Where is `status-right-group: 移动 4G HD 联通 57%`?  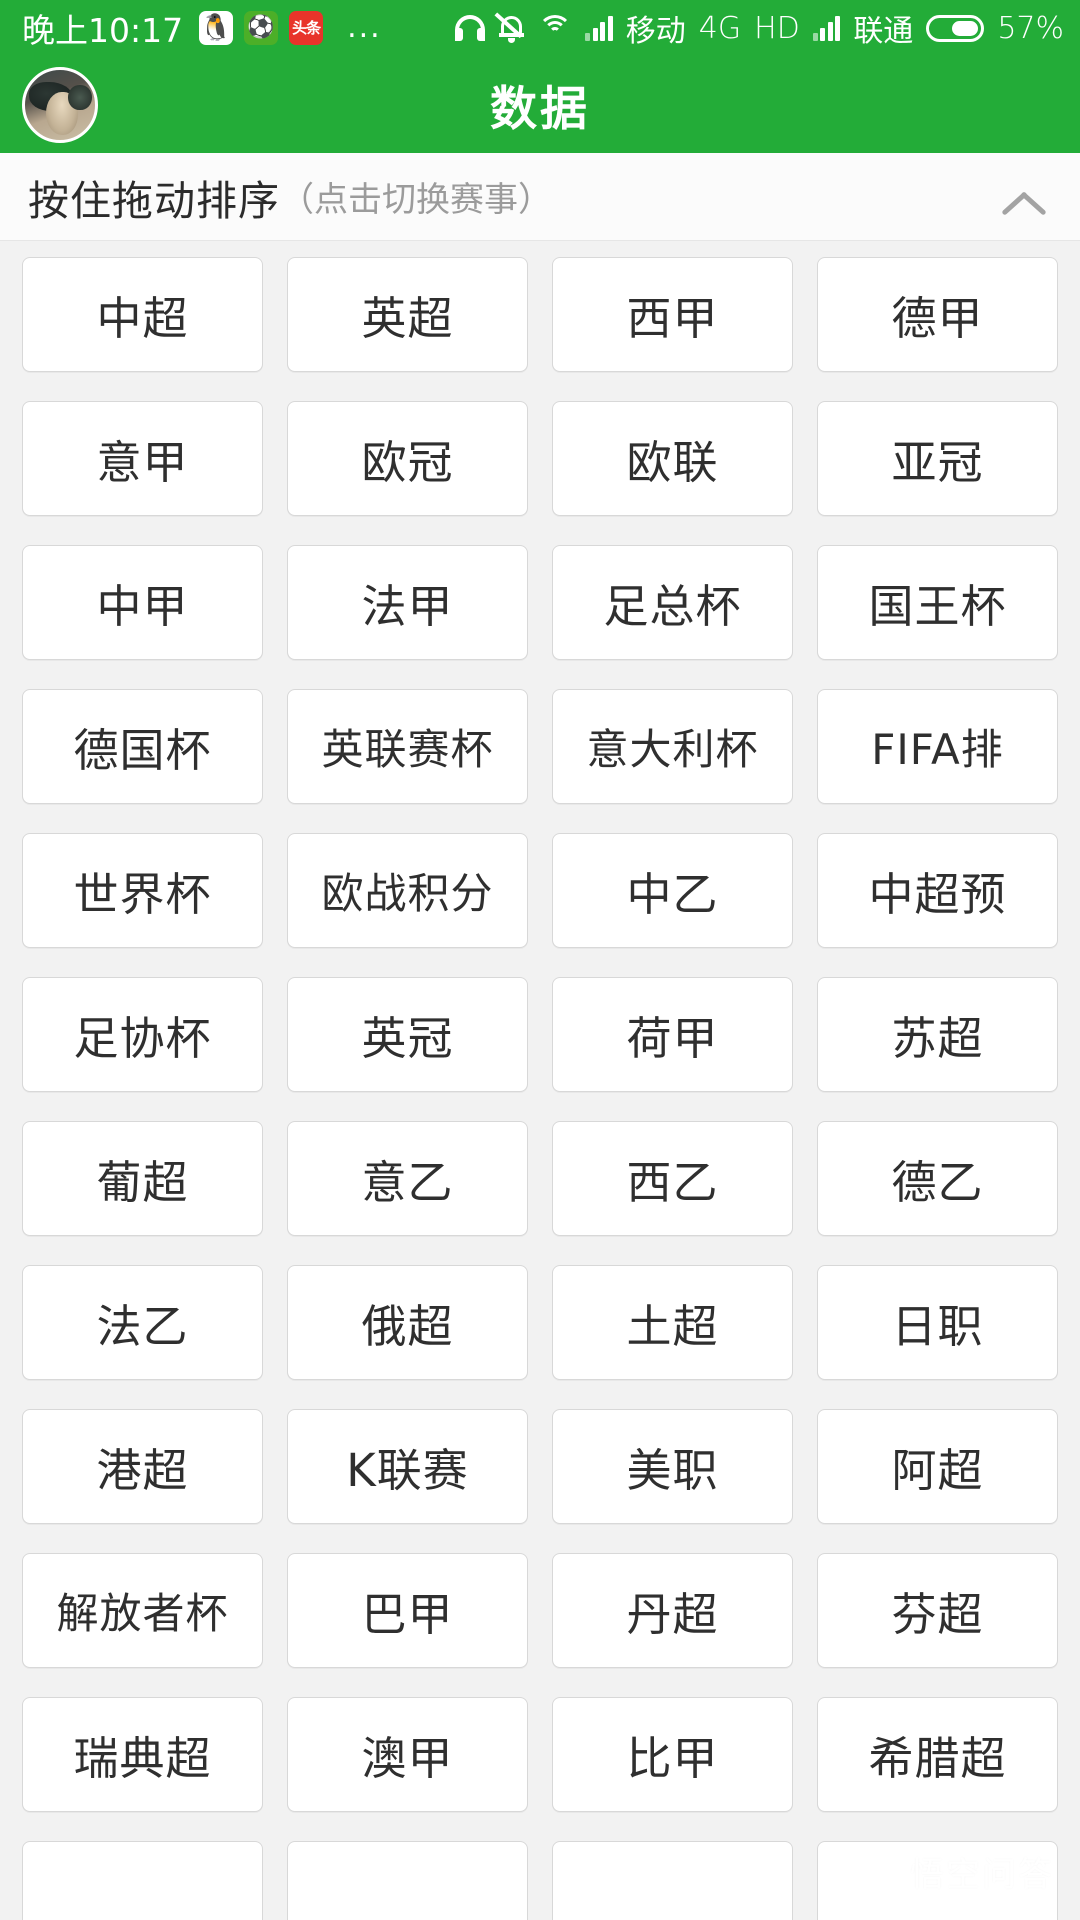
status-right-group: 移动 4G HD 联通 57% is located at coordinates (759, 28).